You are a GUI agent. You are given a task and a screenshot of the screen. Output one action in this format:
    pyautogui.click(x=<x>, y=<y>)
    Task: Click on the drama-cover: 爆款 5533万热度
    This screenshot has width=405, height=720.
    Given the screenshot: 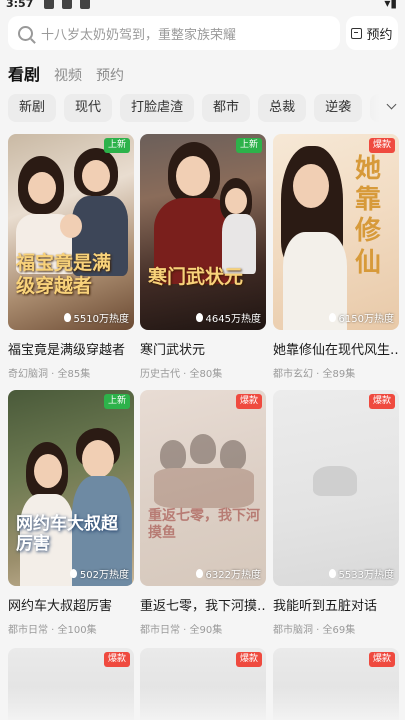 What is the action you would take?
    pyautogui.click(x=336, y=488)
    